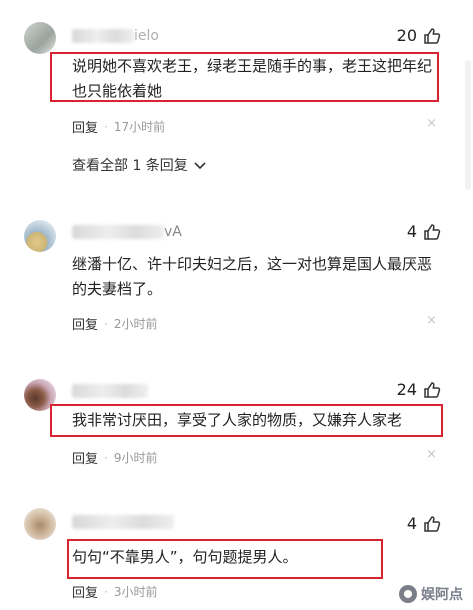 This screenshot has width=473, height=610. I want to click on comment-meta: 回复 · 17小时前, so click(119, 127).